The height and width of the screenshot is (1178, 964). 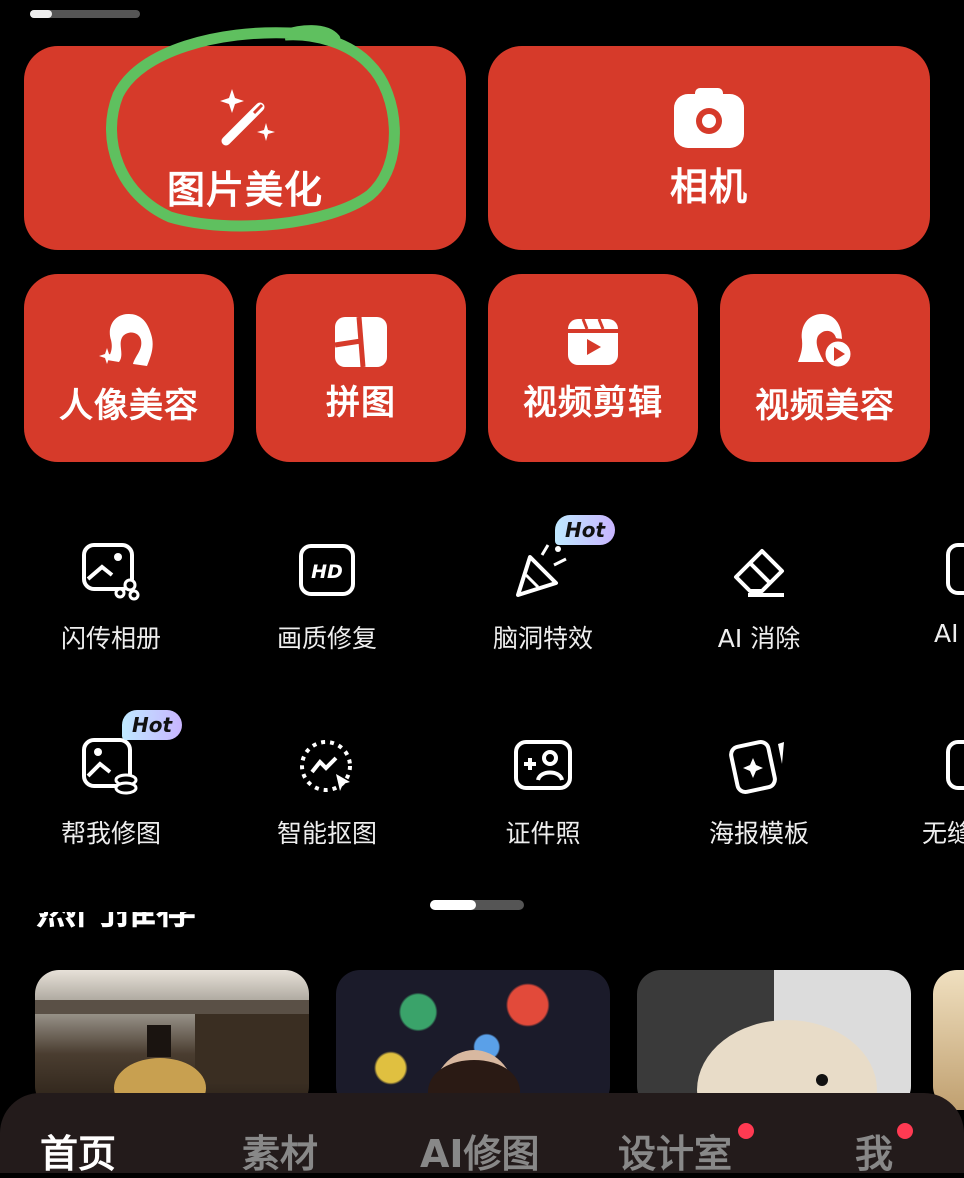 What do you see at coordinates (126, 339) in the screenshot?
I see `portrait-icon` at bounding box center [126, 339].